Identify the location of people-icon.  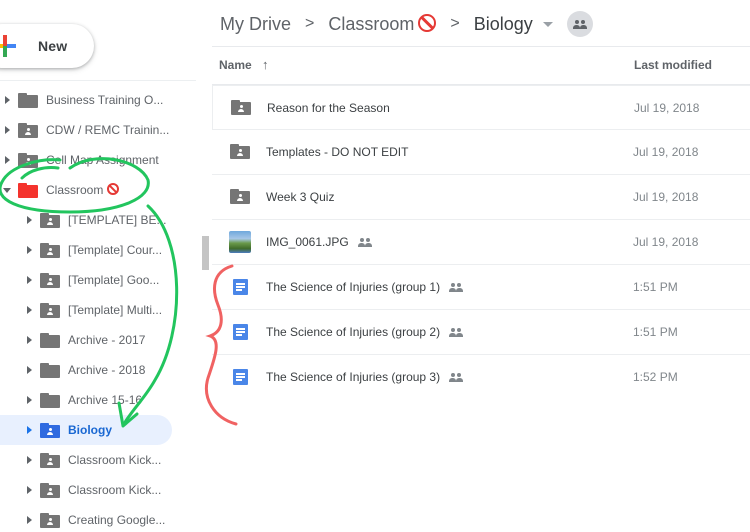
(579, 24).